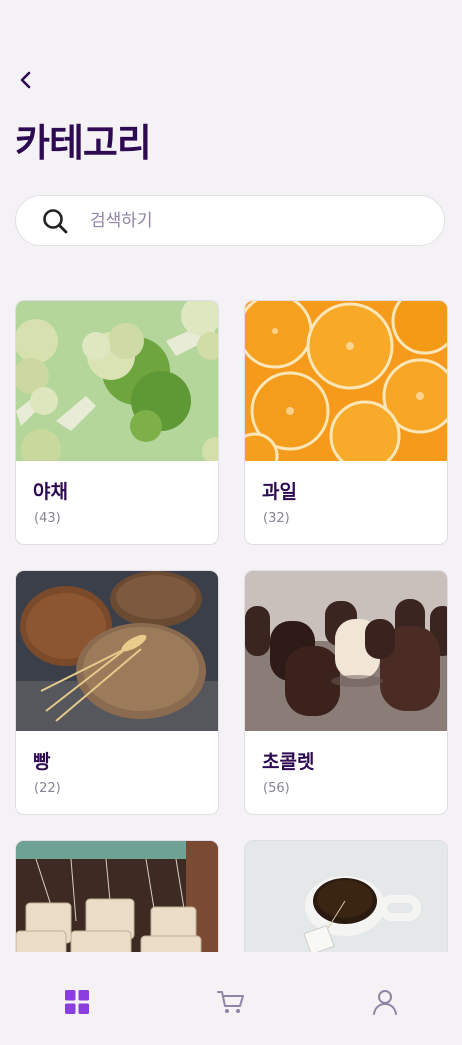 This screenshot has width=462, height=1045. What do you see at coordinates (42, 762) in the screenshot?
I see `category-name: 빵` at bounding box center [42, 762].